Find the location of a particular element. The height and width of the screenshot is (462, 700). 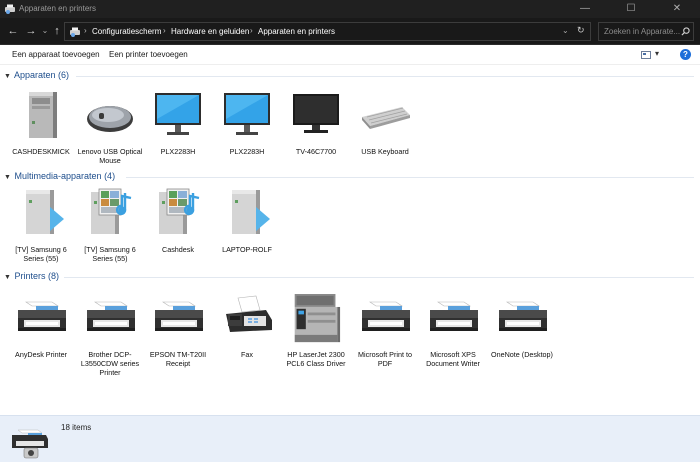

group-title: Apparaten (6) is located at coordinates (42, 75).